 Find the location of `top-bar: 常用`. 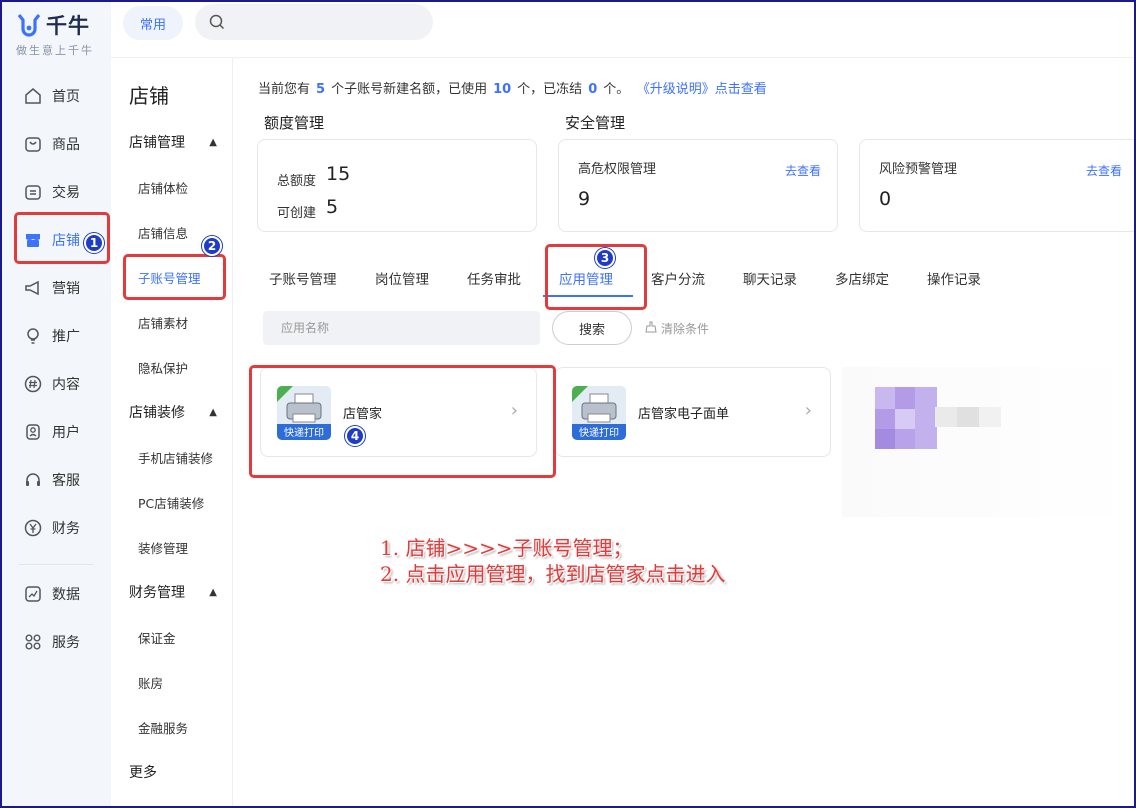

top-bar: 常用 is located at coordinates (622, 30).